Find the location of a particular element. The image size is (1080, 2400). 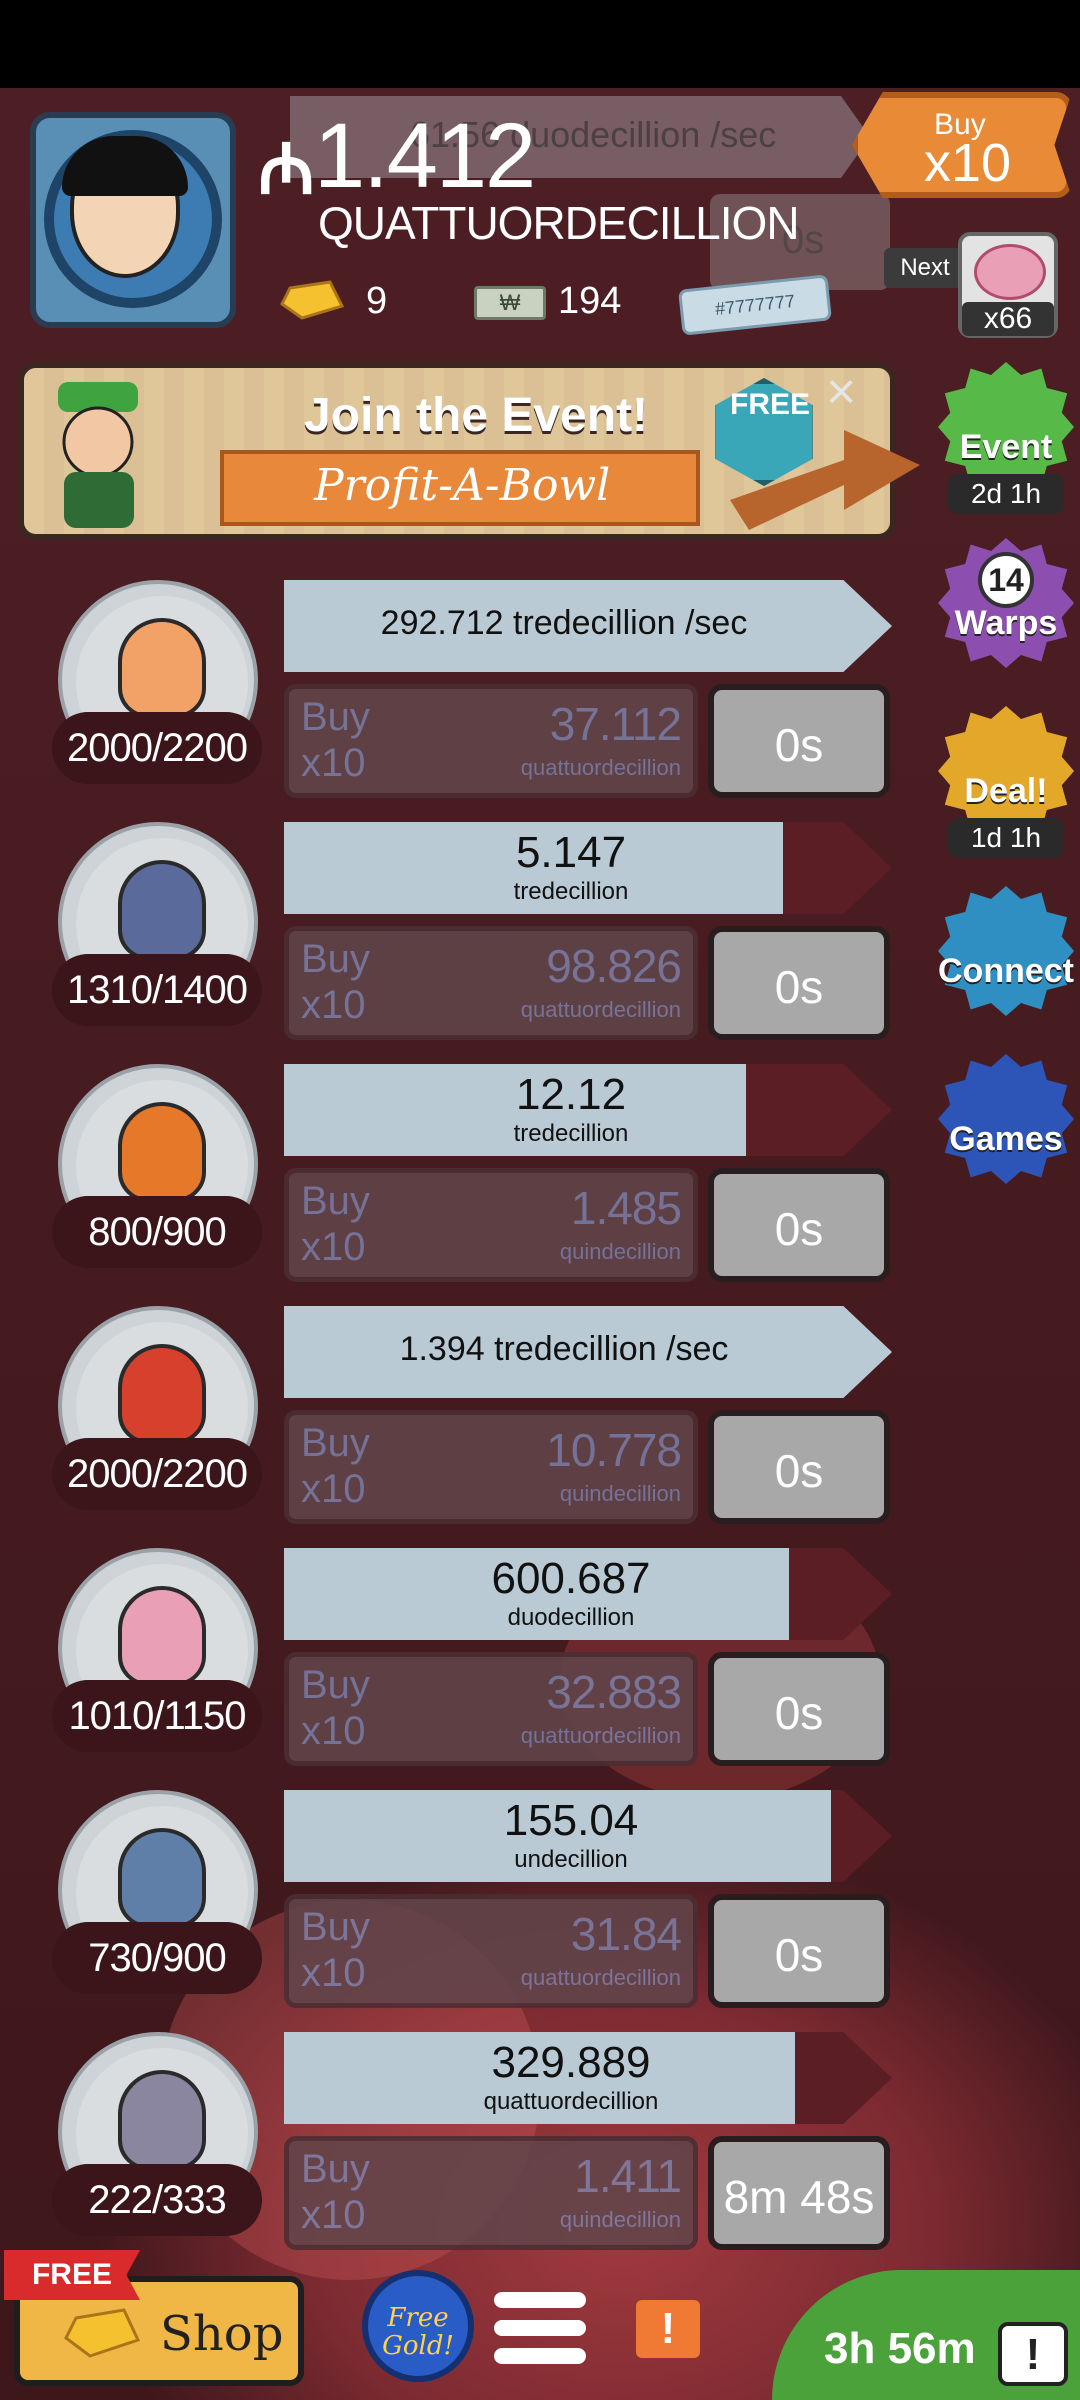

buy-cost: 32.883 is located at coordinates (614, 1692).